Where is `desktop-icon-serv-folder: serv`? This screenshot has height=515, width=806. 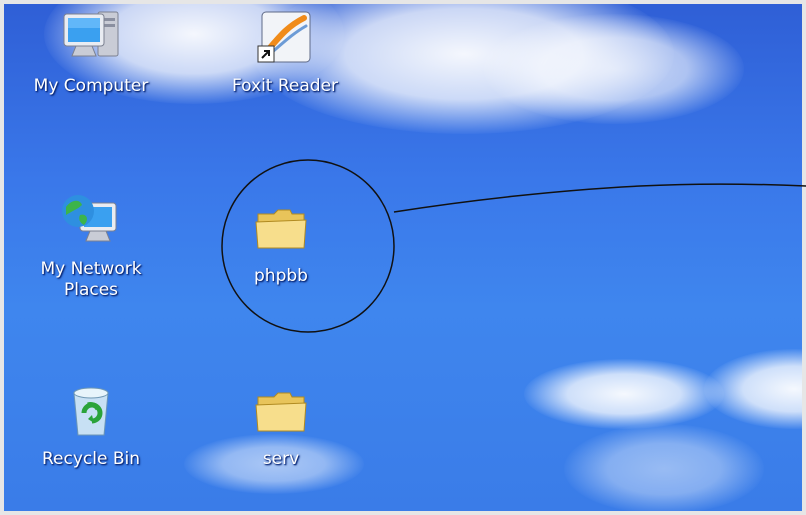 desktop-icon-serv-folder: serv is located at coordinates (281, 424).